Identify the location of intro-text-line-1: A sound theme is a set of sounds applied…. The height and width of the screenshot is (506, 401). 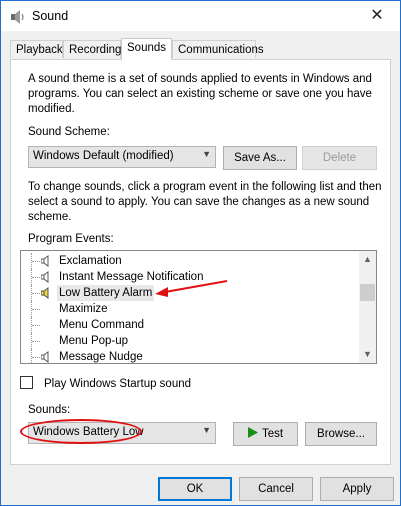
(200, 79).